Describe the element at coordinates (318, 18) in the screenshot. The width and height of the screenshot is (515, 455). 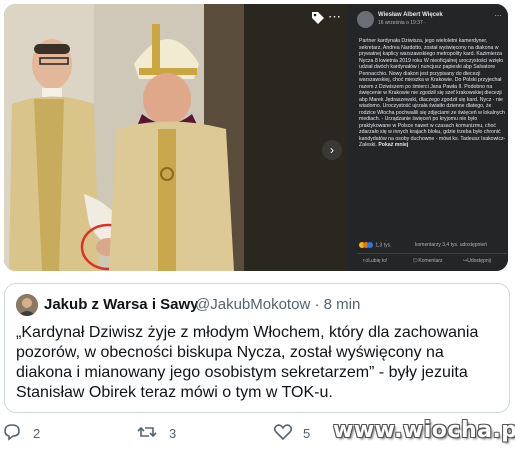
I see `tag-icon` at that location.